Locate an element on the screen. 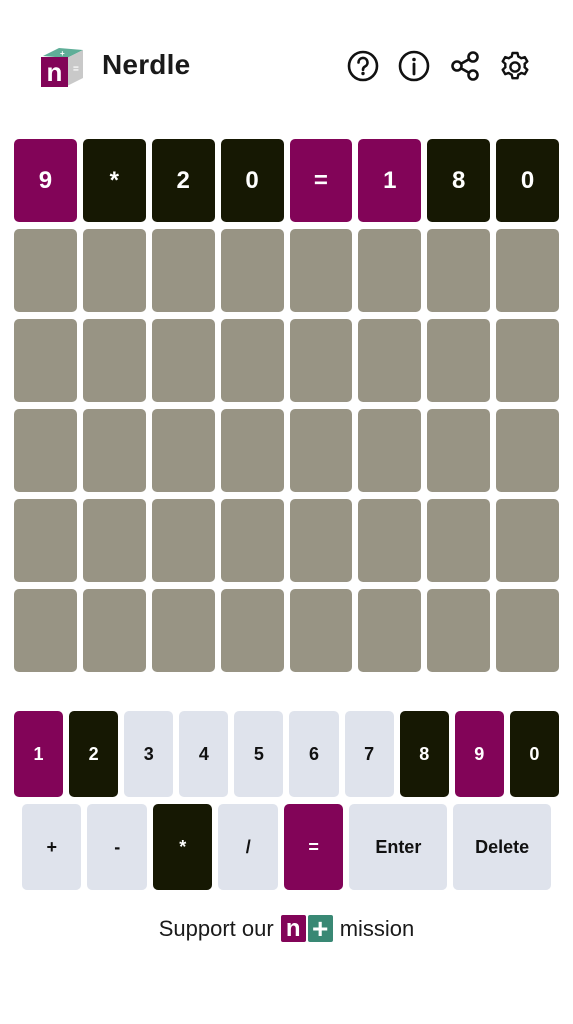  key-2: 2 is located at coordinates (94, 754).